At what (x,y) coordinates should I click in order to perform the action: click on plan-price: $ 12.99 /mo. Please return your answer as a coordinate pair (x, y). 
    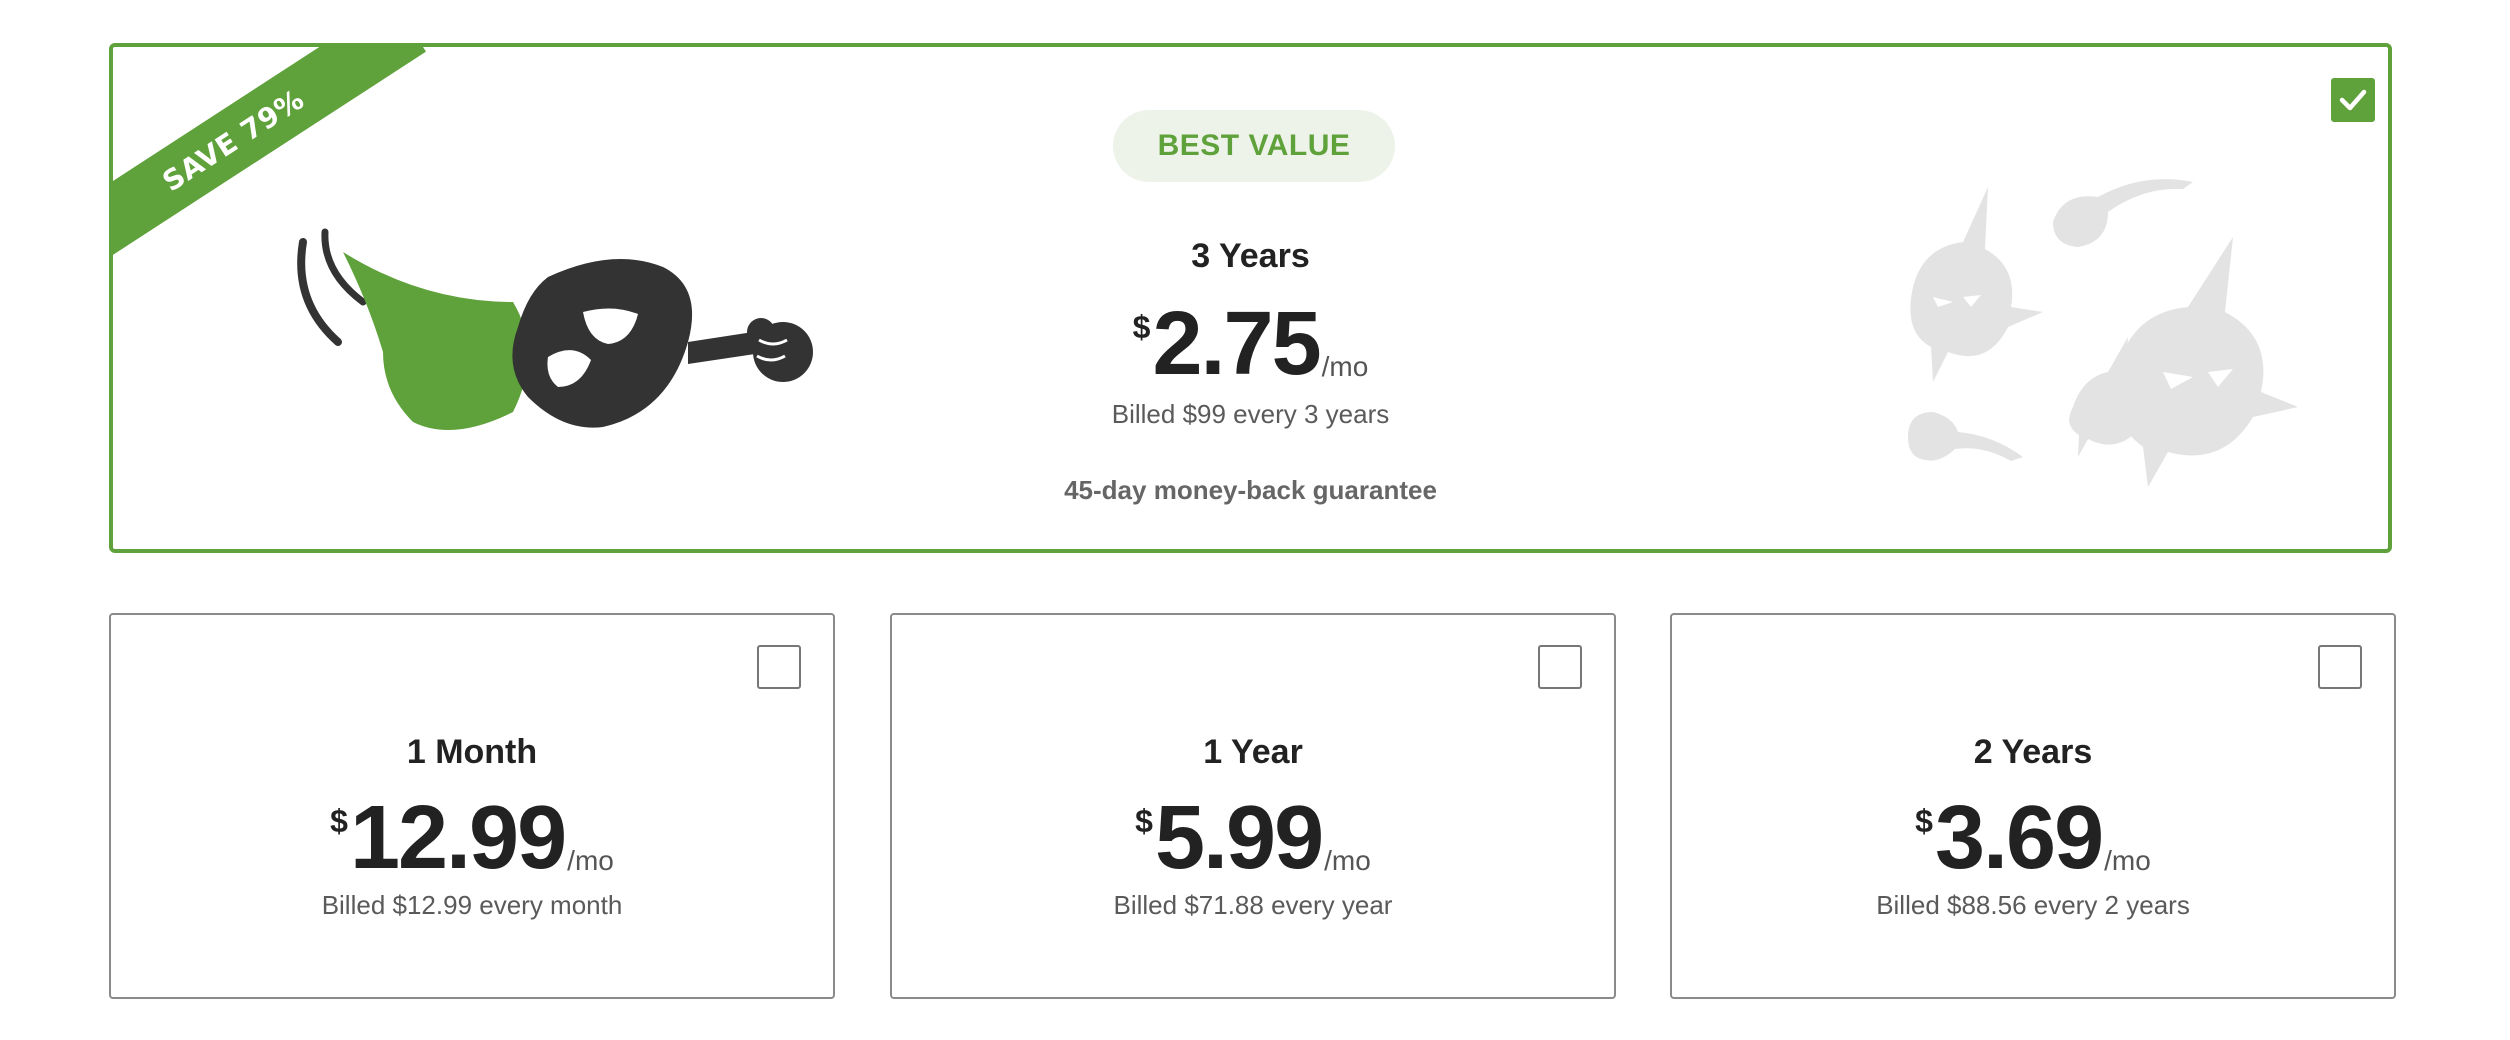
    Looking at the image, I should click on (472, 838).